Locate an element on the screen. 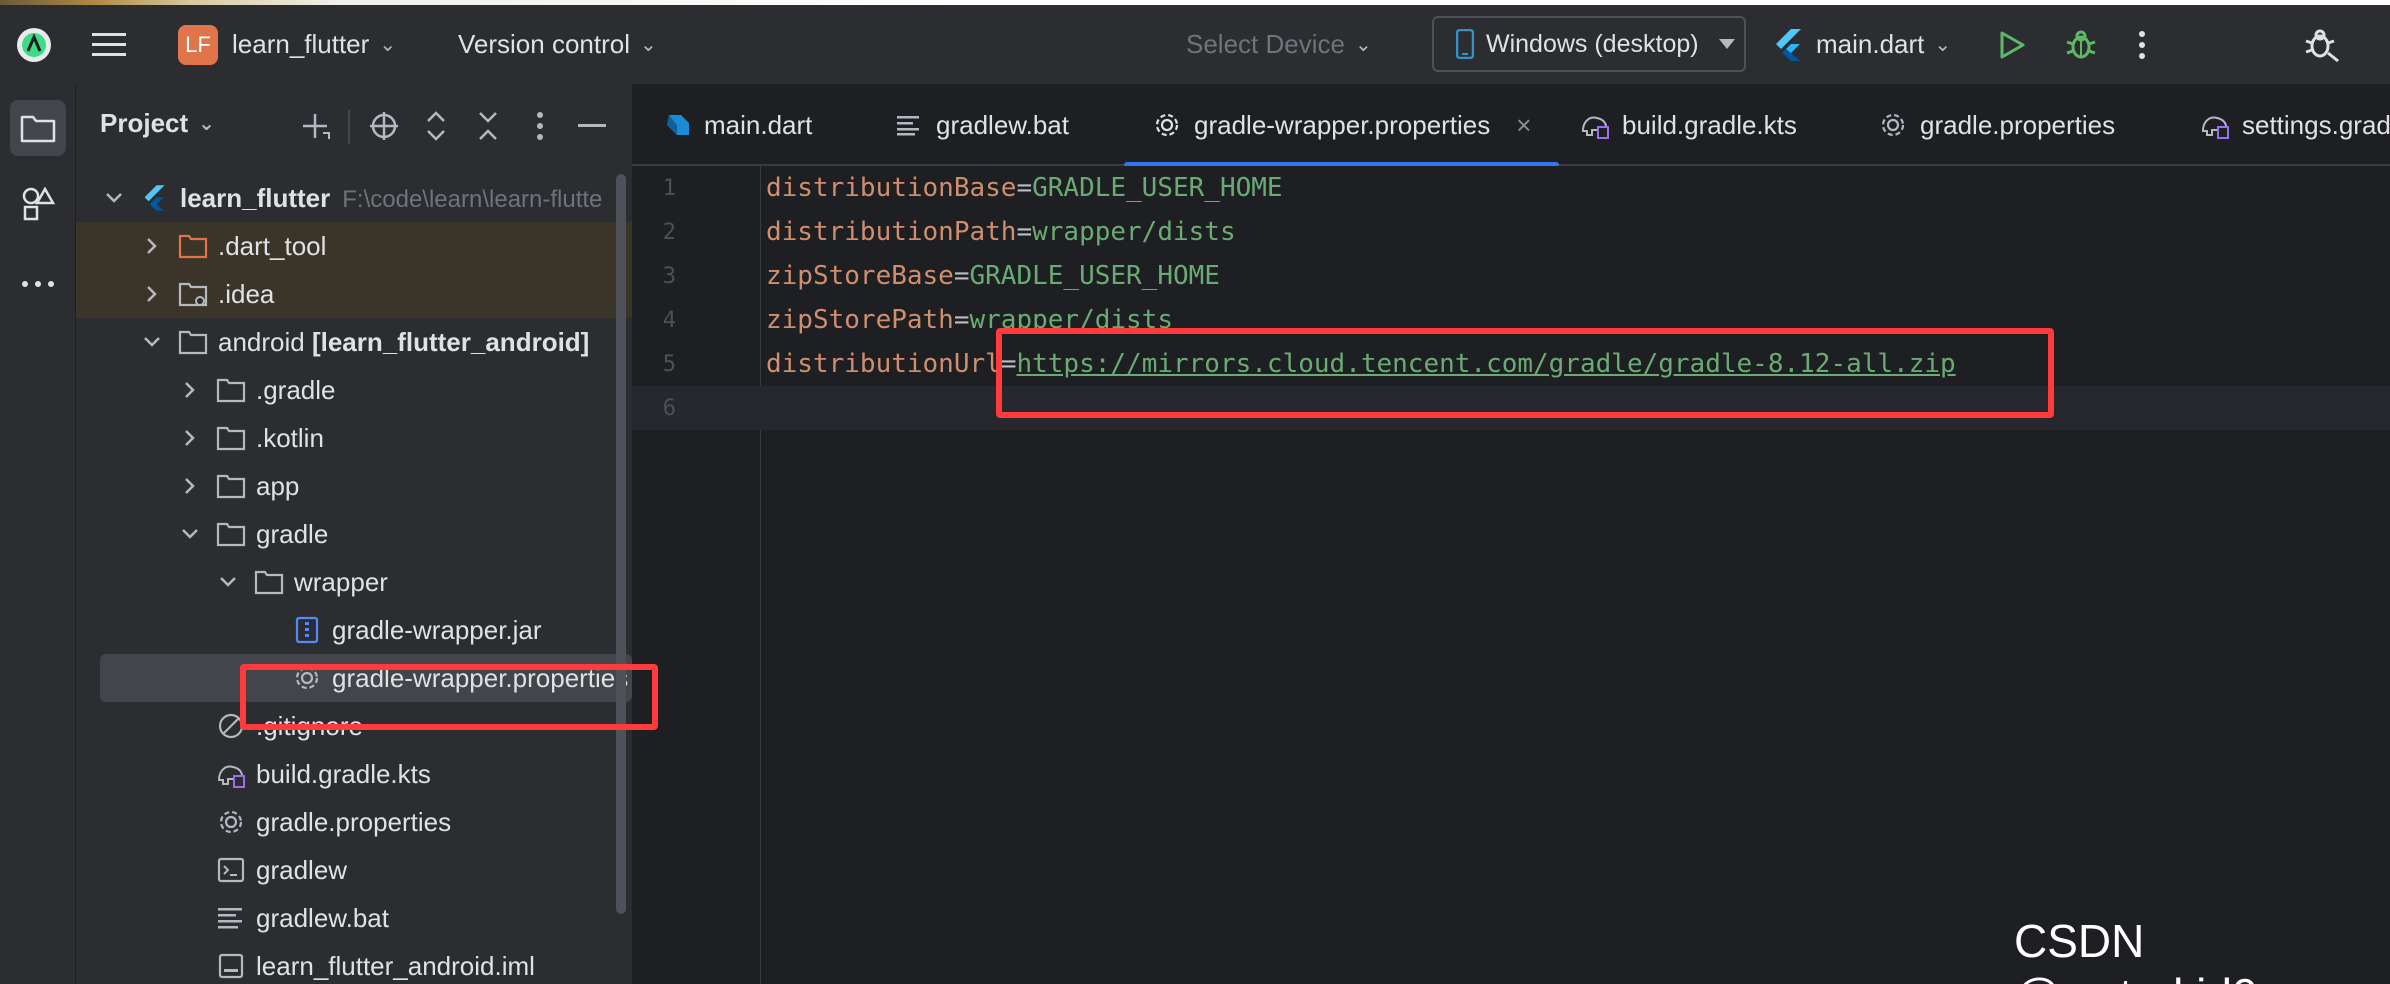 This screenshot has width=2390, height=984. project-name: learn_flutter is located at coordinates (301, 44).